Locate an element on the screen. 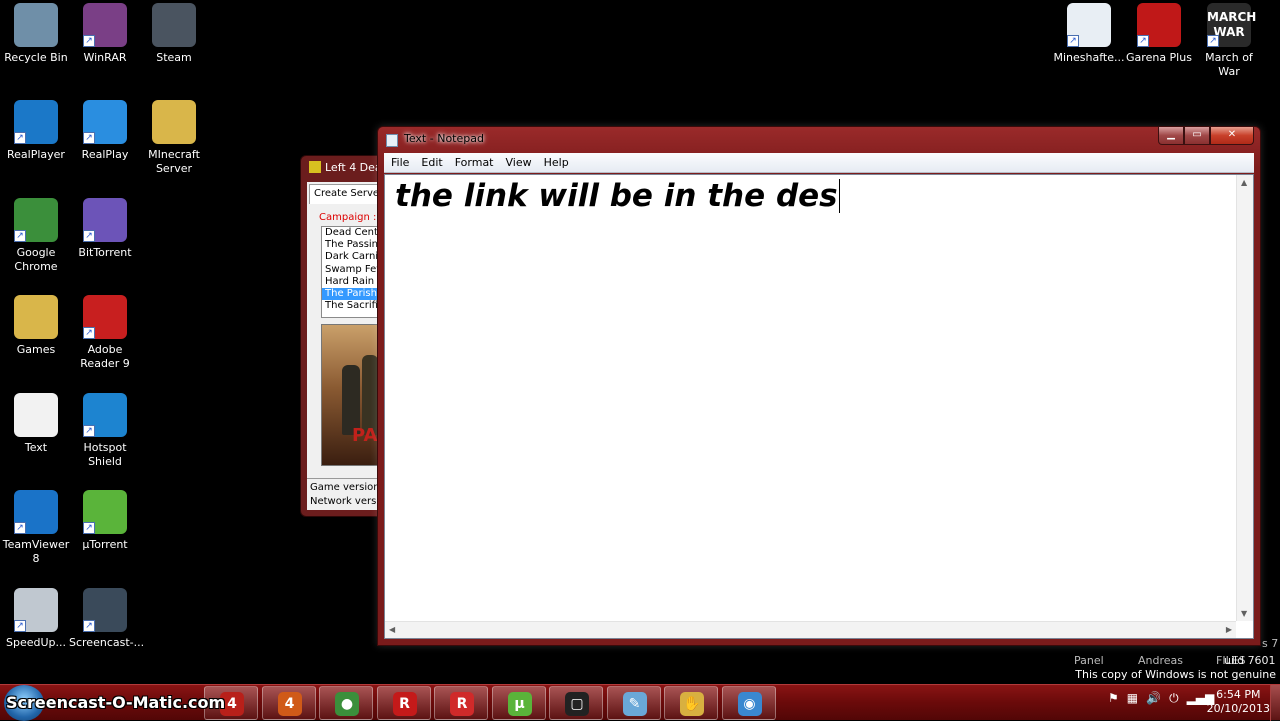 This screenshot has height=721, width=1280. show-desktop-button is located at coordinates (1275, 703).